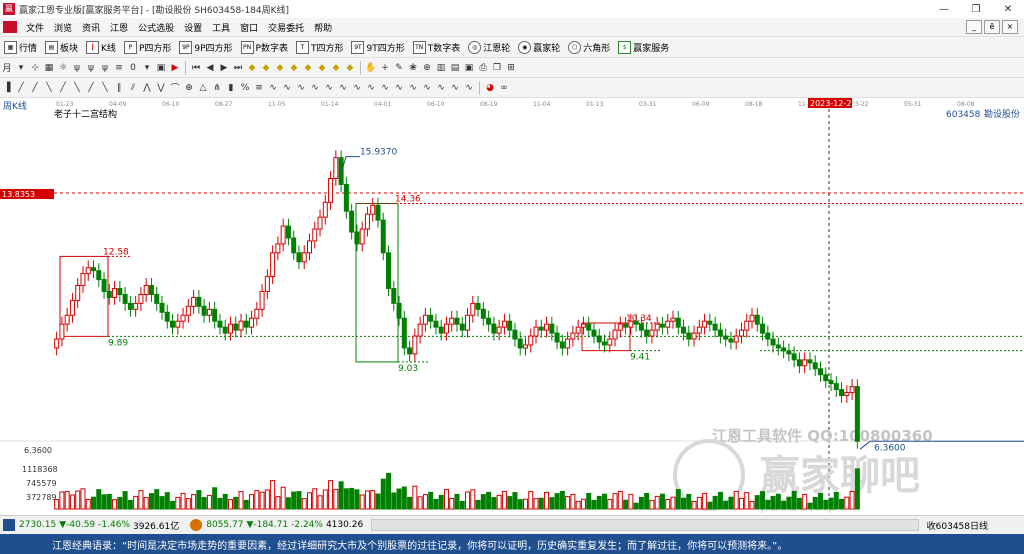 This screenshot has width=1024, height=554. Describe the element at coordinates (427, 88) in the screenshot. I see `wave12-tool-icon: ∿` at that location.